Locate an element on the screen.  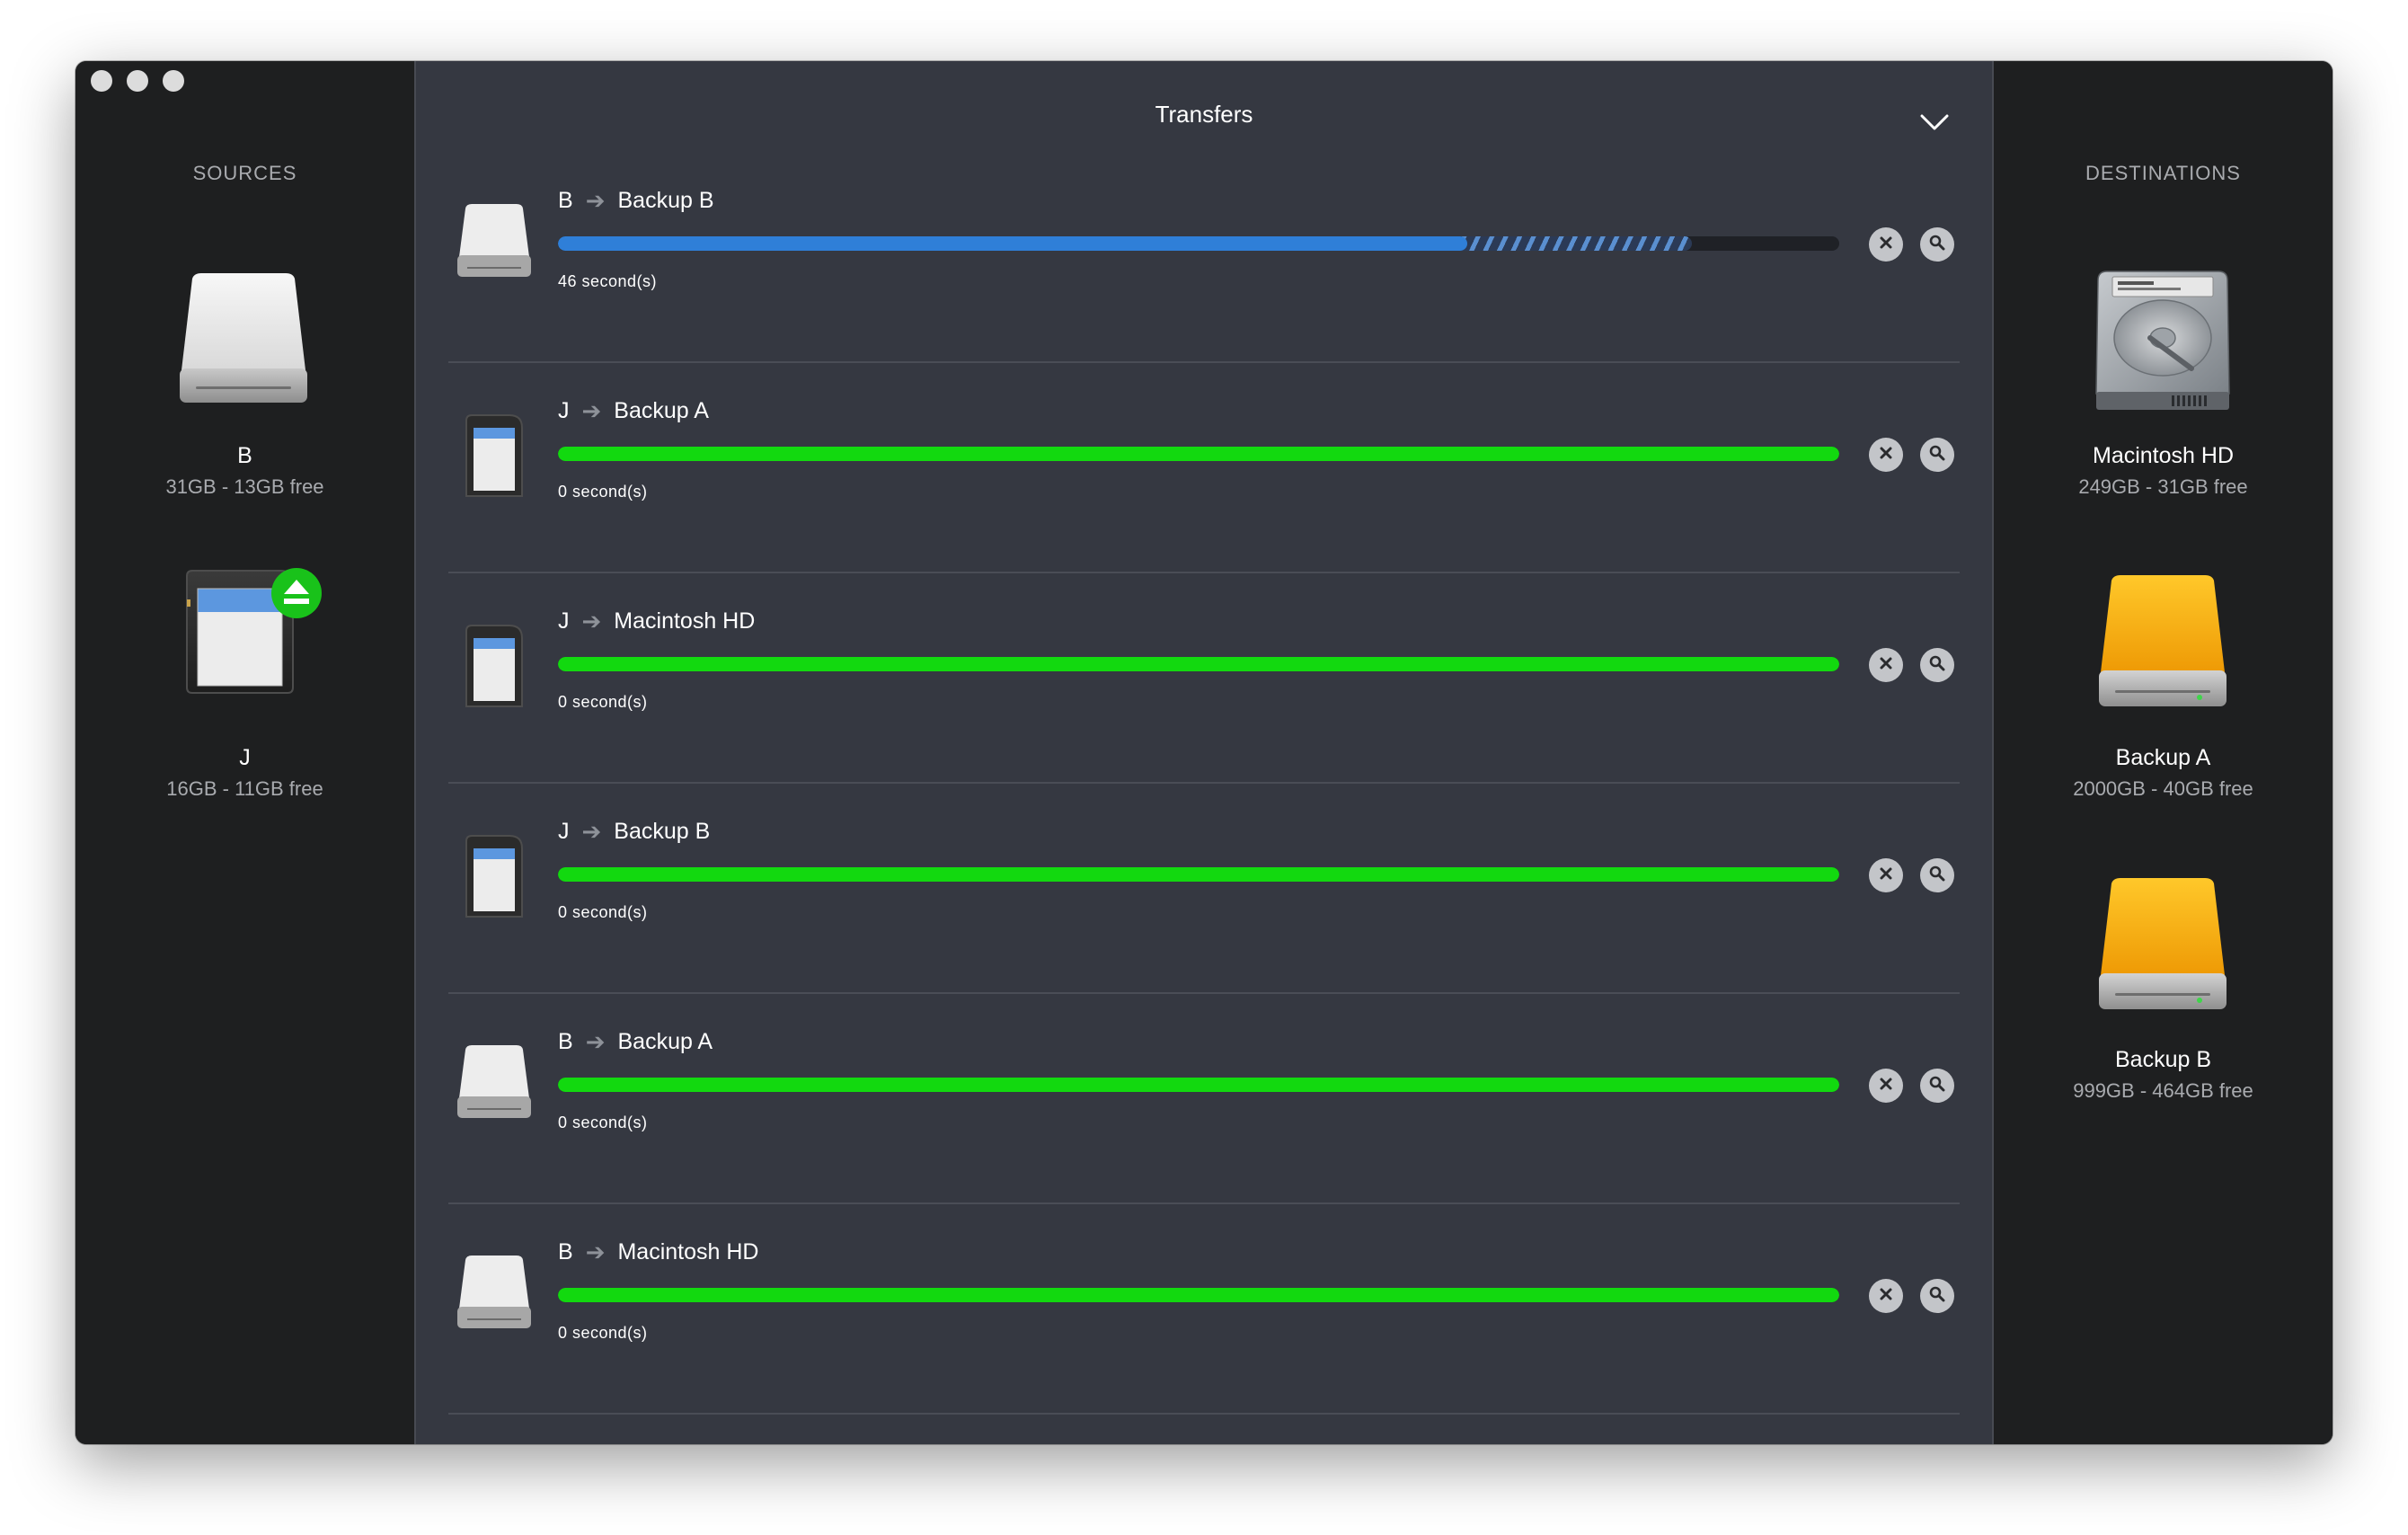
source-drive-size: 16GB - 11GB free is located at coordinates (244, 788).